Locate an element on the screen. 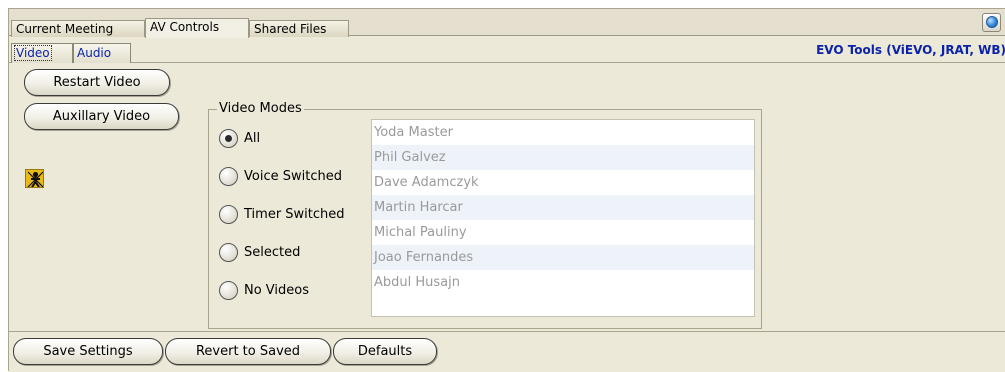 This screenshot has width=1005, height=372. tab-label: Audio is located at coordinates (94, 53).